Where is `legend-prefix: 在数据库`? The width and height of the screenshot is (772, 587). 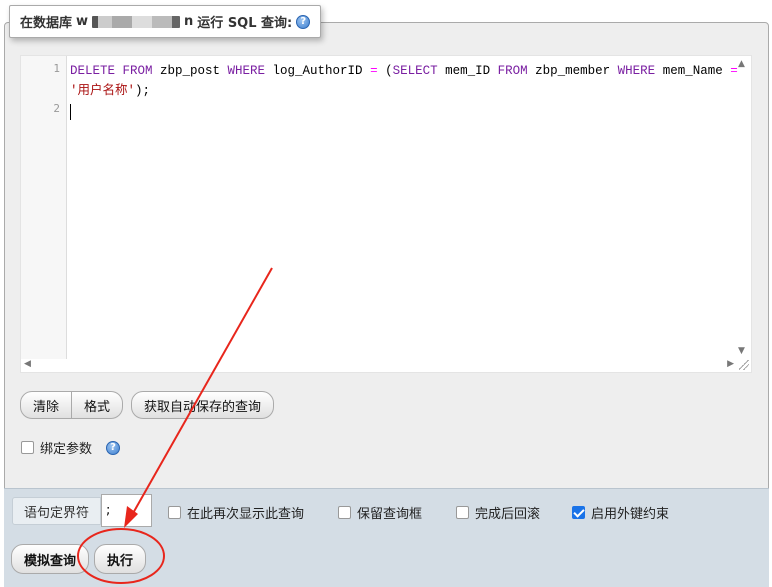
legend-prefix: 在数据库 is located at coordinates (46, 23).